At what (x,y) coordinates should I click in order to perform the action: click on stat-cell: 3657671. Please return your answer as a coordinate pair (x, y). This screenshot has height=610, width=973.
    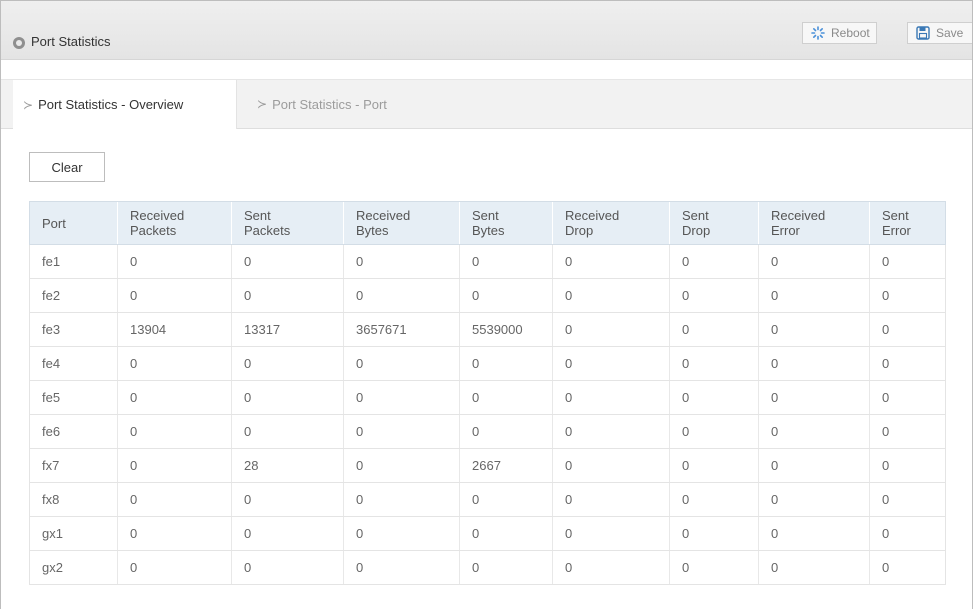
    Looking at the image, I should click on (401, 329).